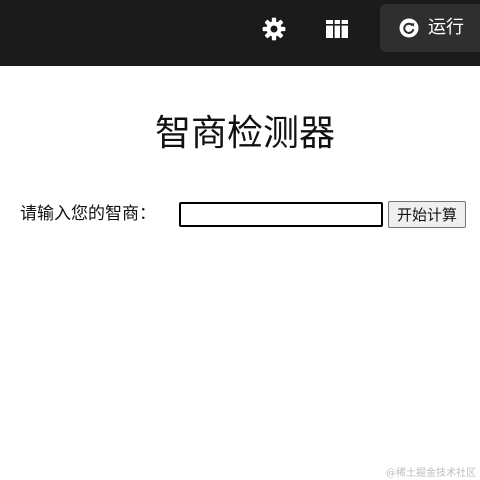 The image size is (480, 480). What do you see at coordinates (88, 214) in the screenshot?
I see `iq-input-label: 请输入您的智商：` at bounding box center [88, 214].